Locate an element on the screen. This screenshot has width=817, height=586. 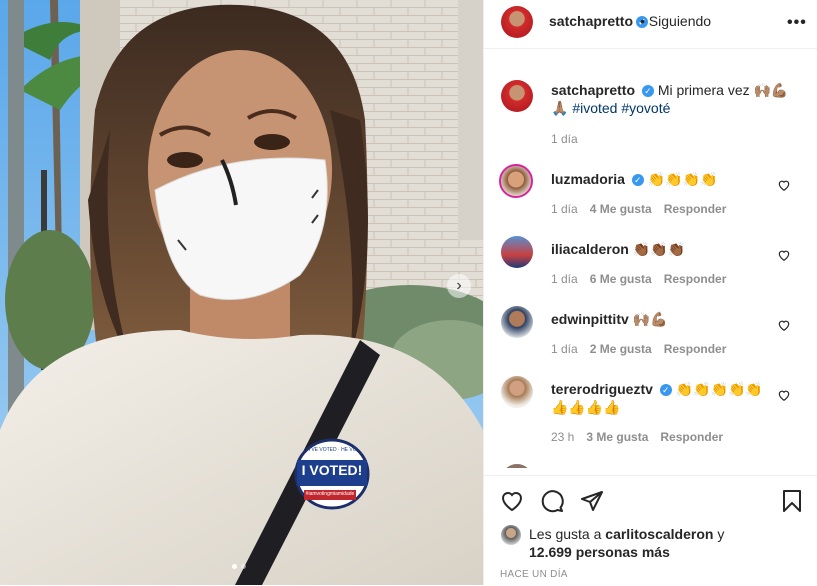
comment-meta: 1 día 2 Me gusta Responder is located at coordinates (638, 349).